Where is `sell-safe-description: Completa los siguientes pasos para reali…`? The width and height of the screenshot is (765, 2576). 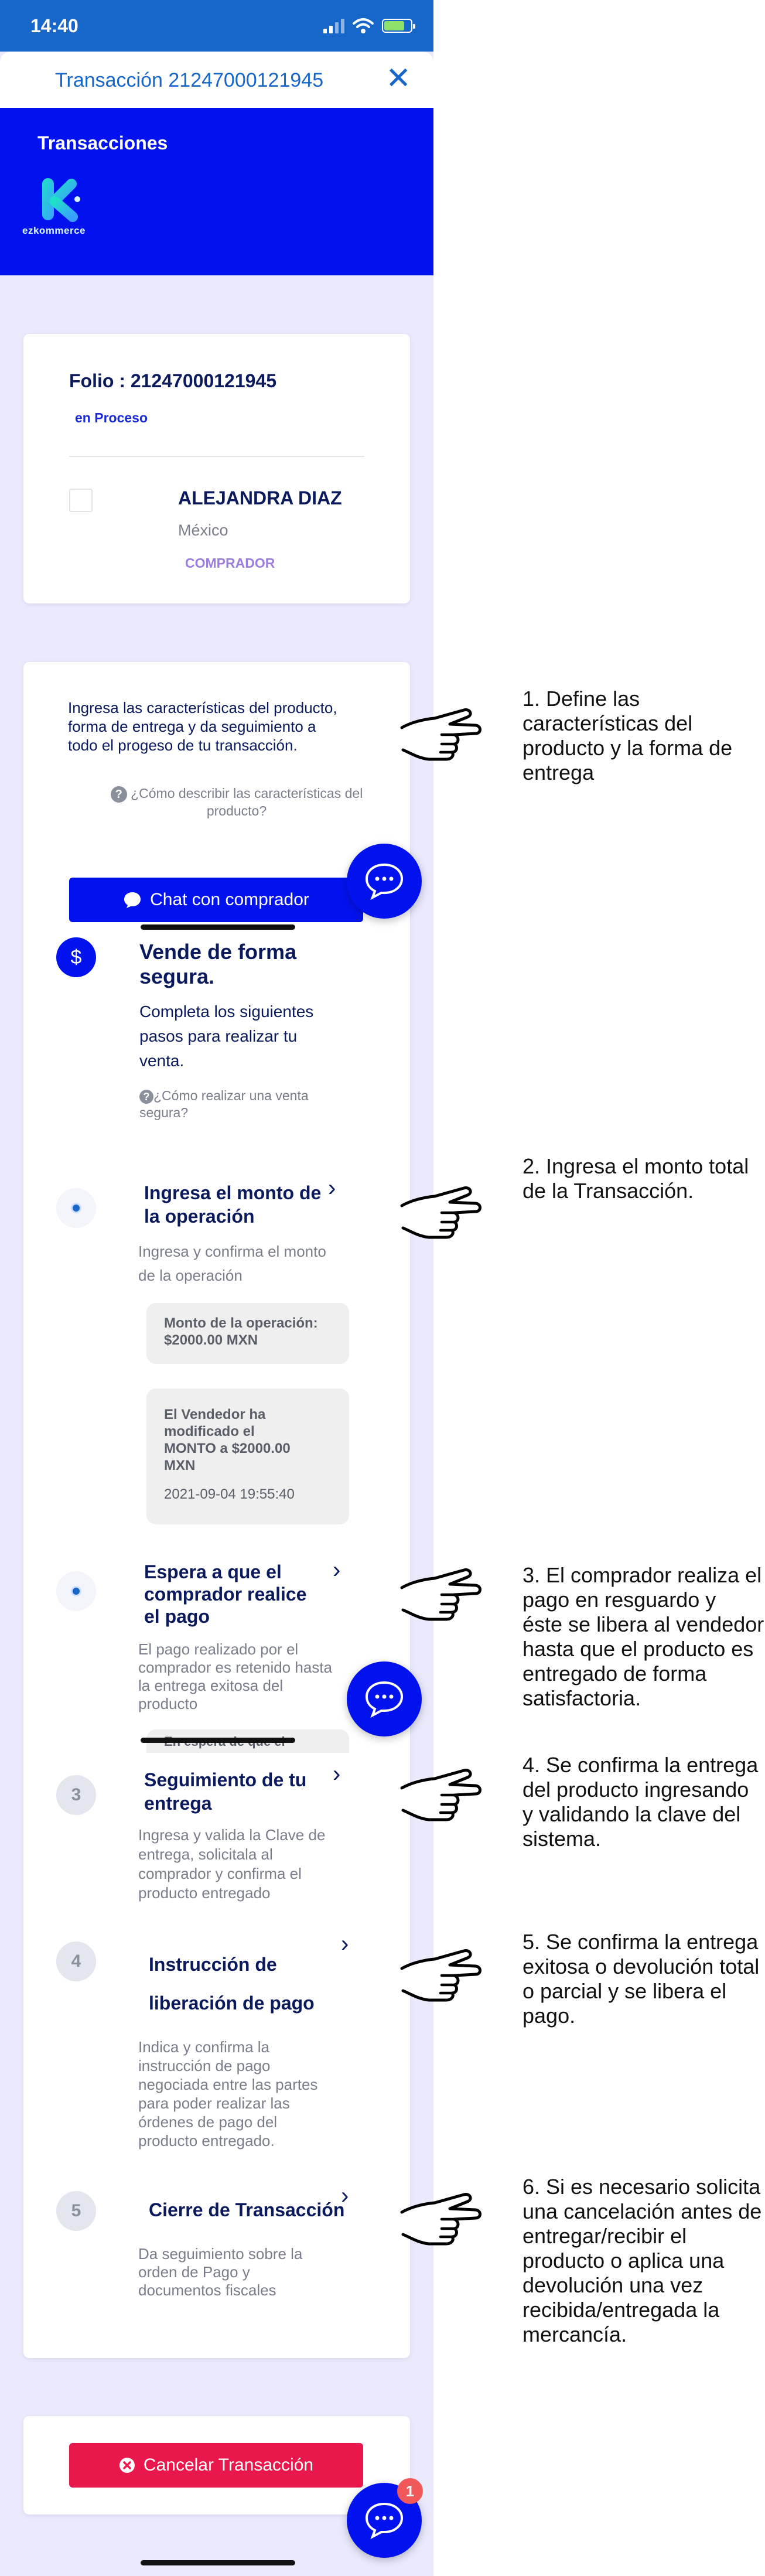
sell-safe-description: Completa los siguientes pasos para reali… is located at coordinates (226, 1036).